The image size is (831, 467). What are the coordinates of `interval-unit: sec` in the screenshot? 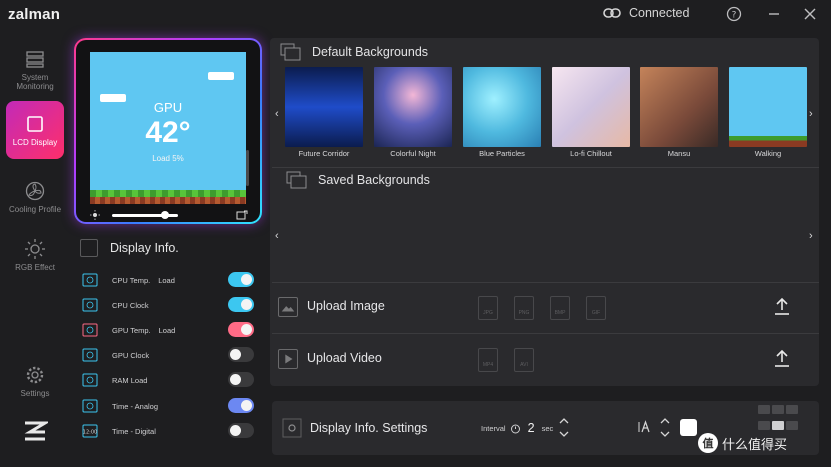 It's located at (547, 428).